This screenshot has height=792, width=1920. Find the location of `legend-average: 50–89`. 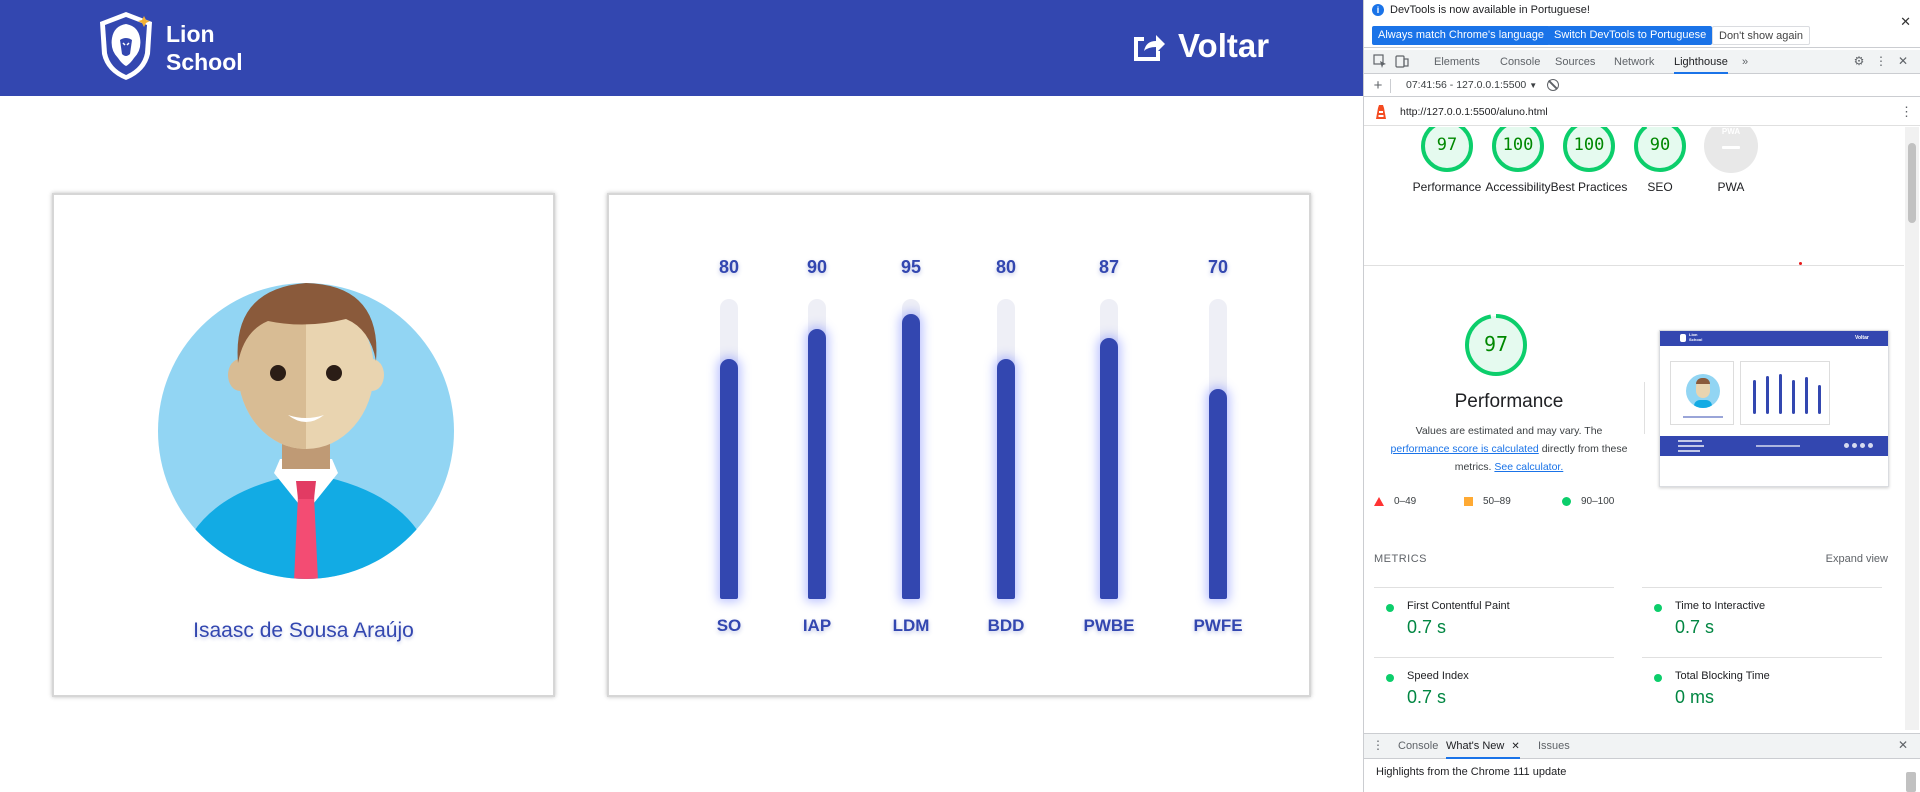

legend-average: 50–89 is located at coordinates (1487, 501).